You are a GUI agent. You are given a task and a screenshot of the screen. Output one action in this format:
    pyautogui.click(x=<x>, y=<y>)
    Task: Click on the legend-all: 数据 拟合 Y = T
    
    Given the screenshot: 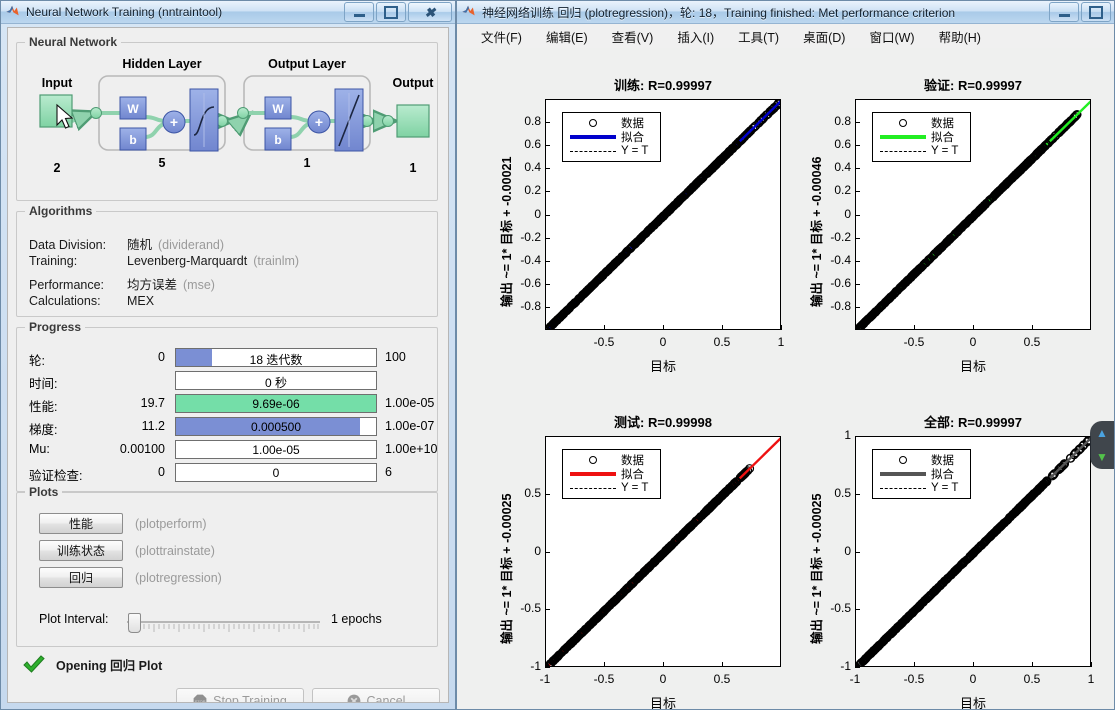 What is the action you would take?
    pyautogui.click(x=921, y=474)
    